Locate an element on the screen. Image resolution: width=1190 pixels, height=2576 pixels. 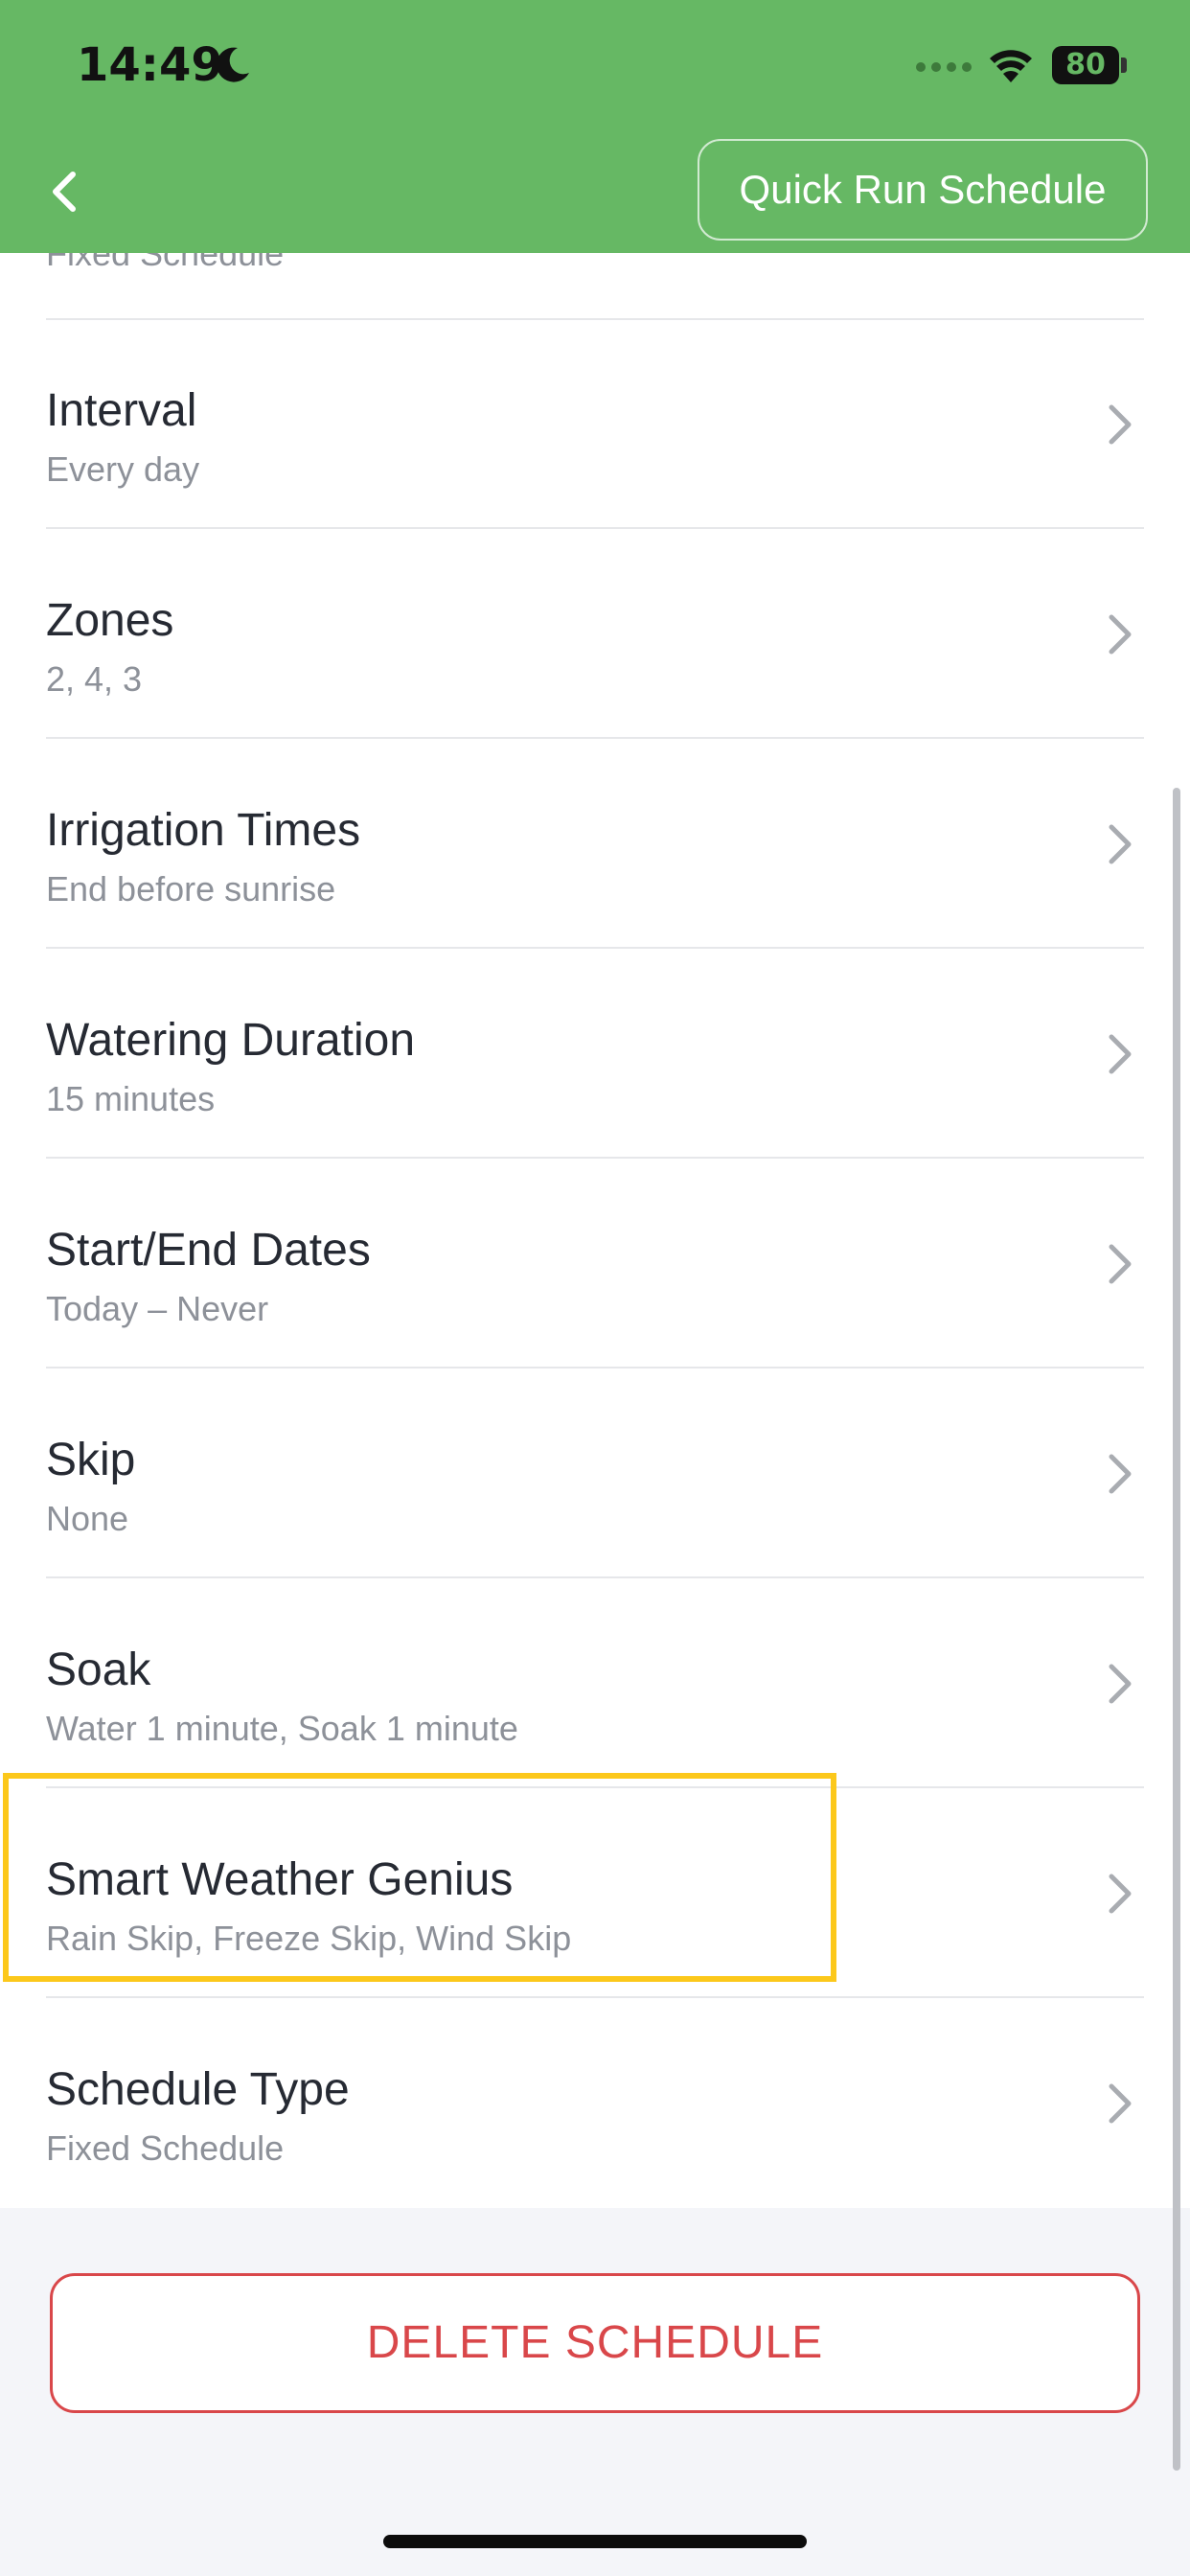
list-item-subtitle: 15 minutes is located at coordinates (131, 1098).